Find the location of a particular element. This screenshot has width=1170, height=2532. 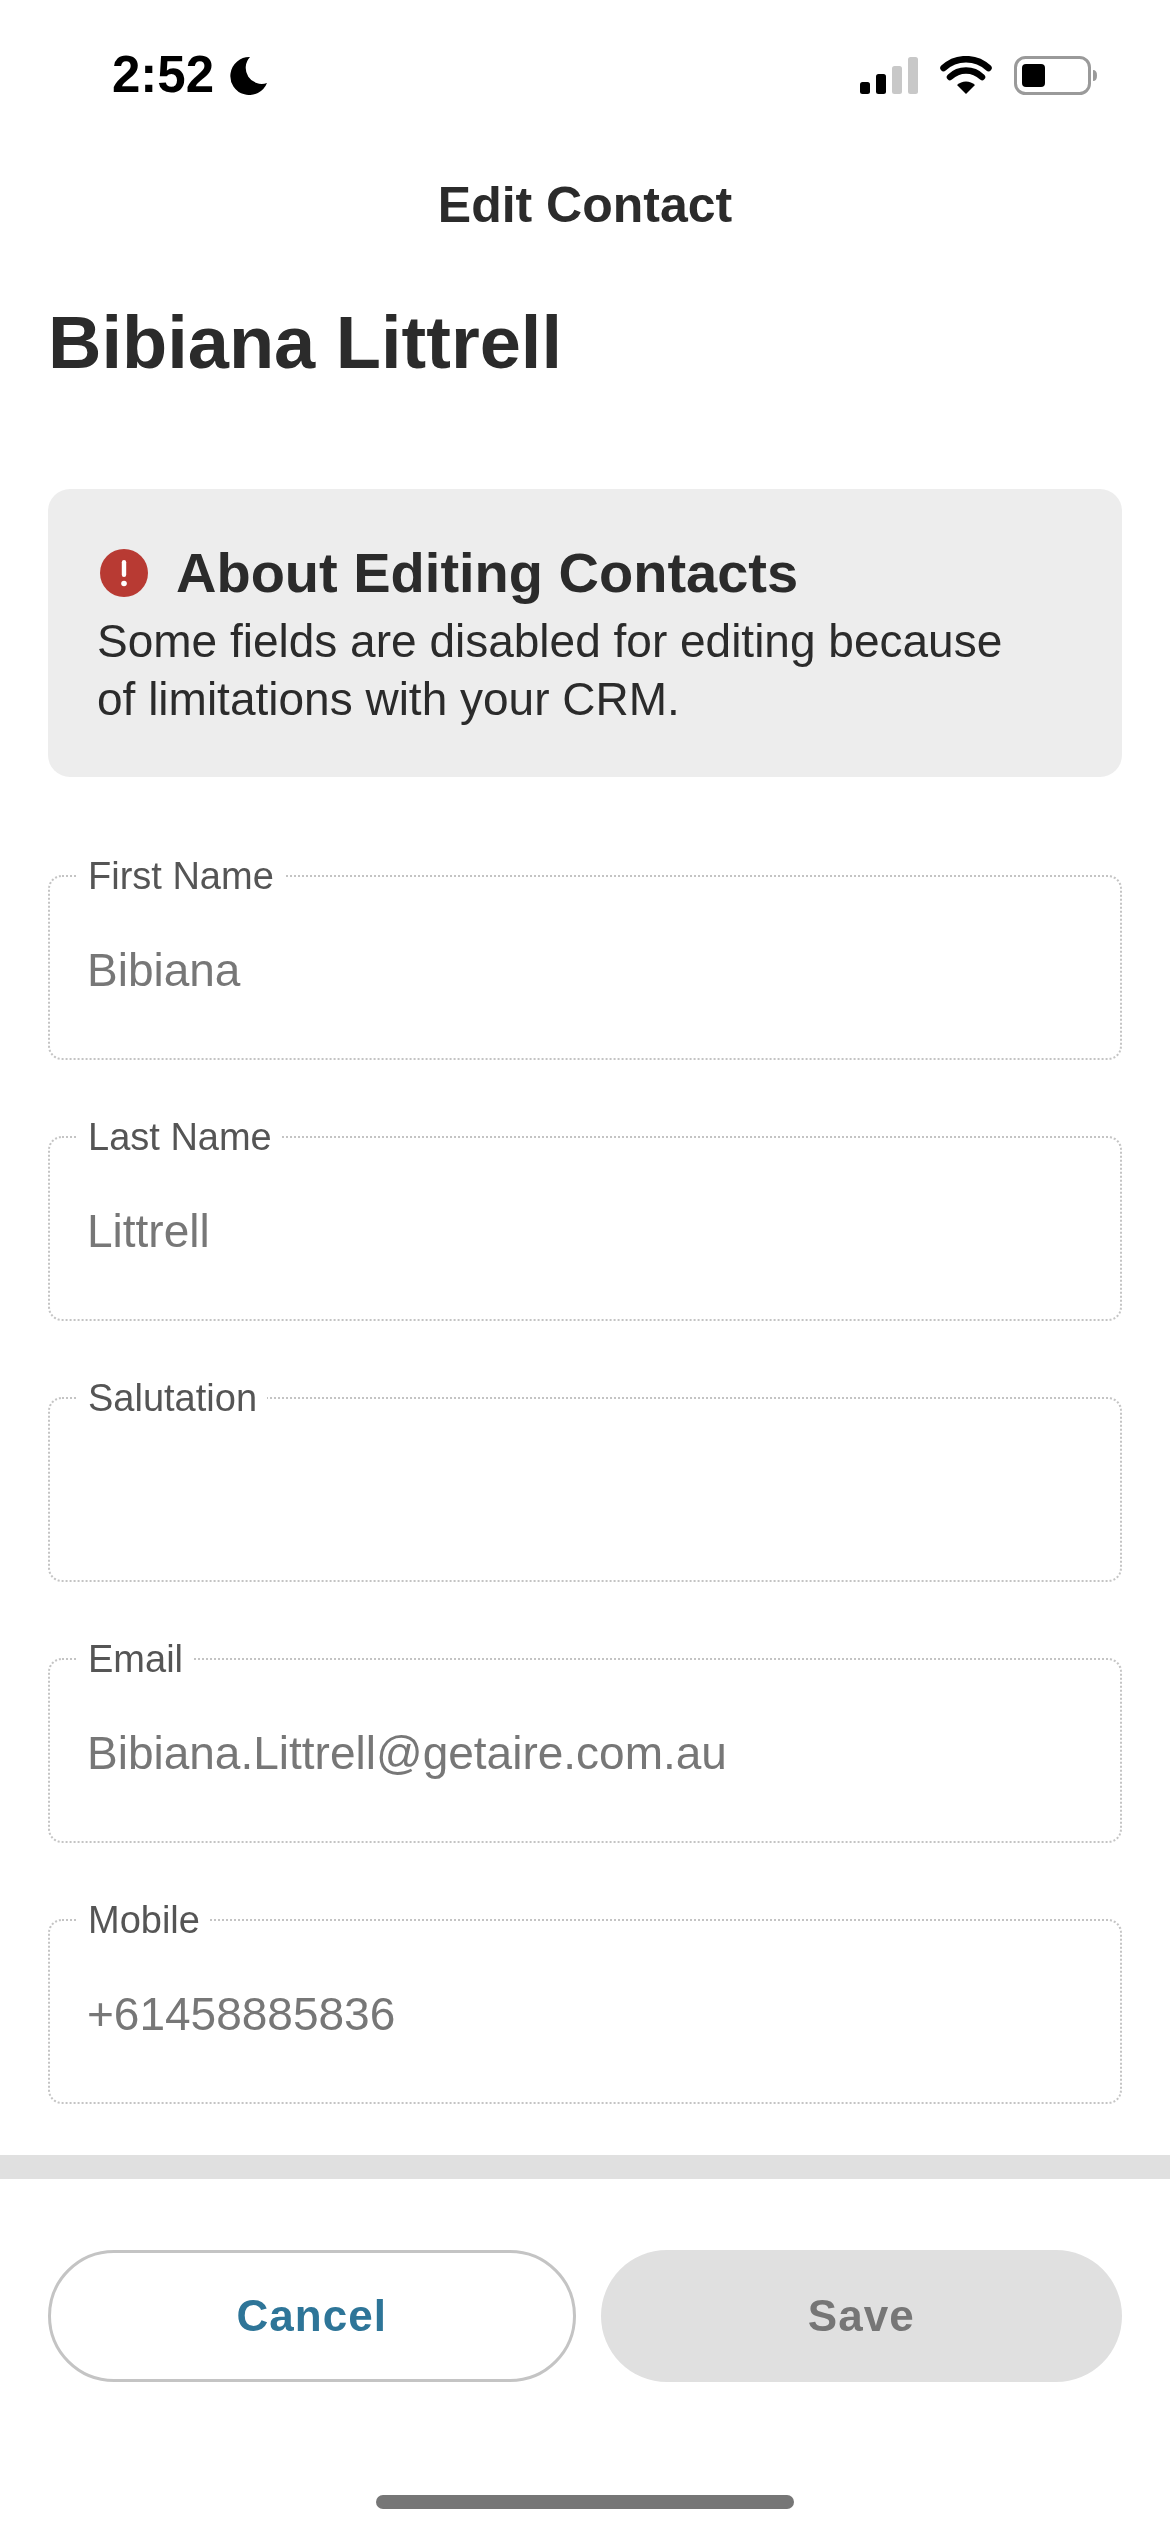

field-label: First Name is located at coordinates (181, 876).